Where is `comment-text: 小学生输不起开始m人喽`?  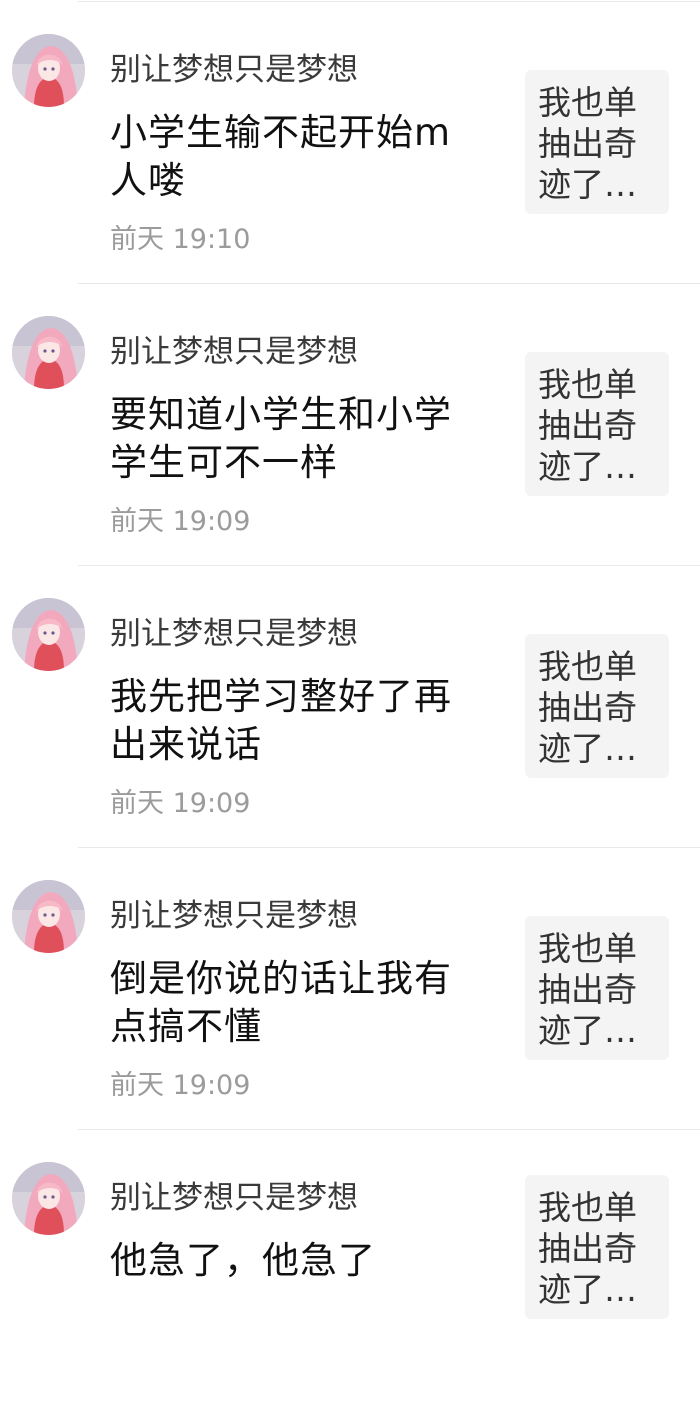 comment-text: 小学生输不起开始m人喽 is located at coordinates (295, 157).